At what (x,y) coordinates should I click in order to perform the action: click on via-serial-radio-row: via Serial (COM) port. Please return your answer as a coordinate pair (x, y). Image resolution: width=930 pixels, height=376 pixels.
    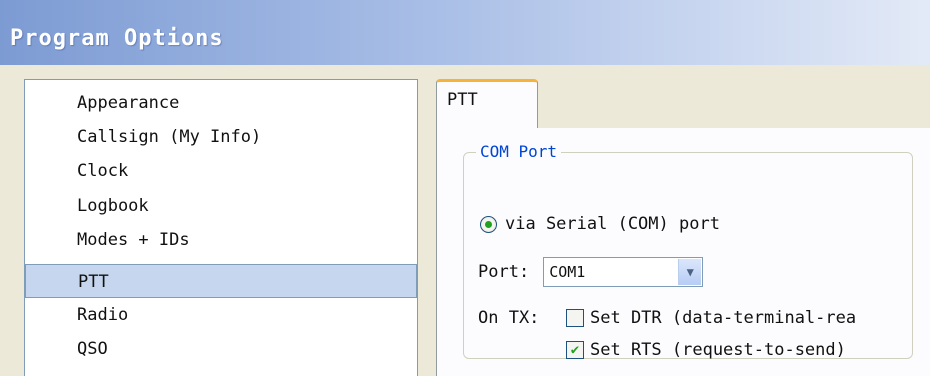
    Looking at the image, I should click on (600, 224).